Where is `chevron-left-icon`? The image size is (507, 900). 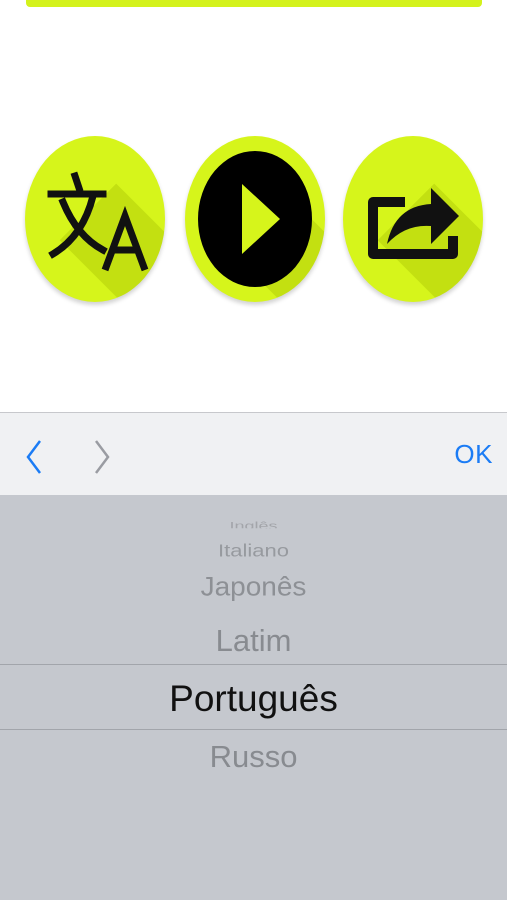 chevron-left-icon is located at coordinates (36, 457).